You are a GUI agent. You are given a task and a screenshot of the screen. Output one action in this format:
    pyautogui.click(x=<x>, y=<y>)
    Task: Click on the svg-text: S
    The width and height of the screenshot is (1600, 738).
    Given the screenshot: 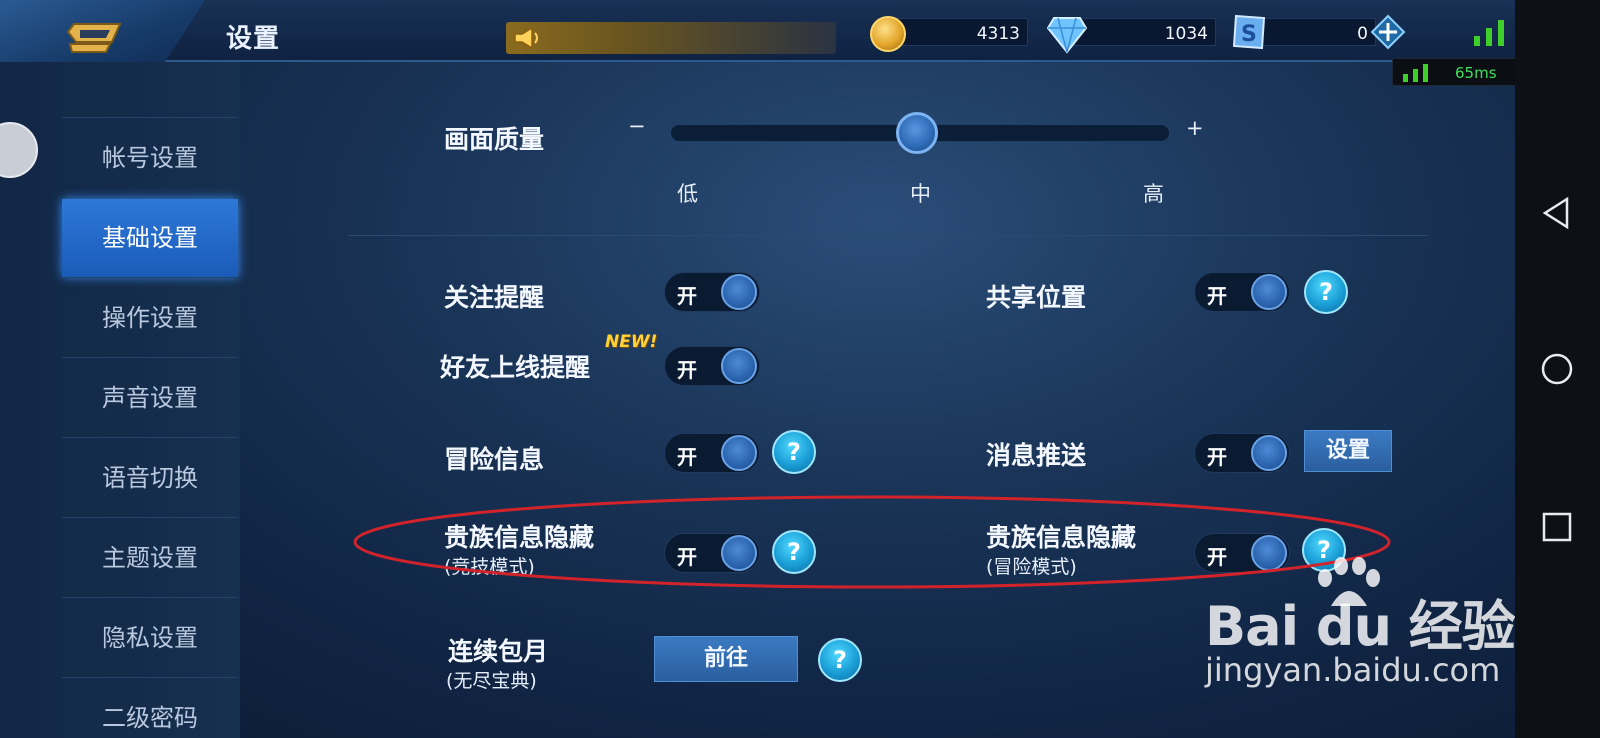 What is the action you would take?
    pyautogui.click(x=1249, y=34)
    